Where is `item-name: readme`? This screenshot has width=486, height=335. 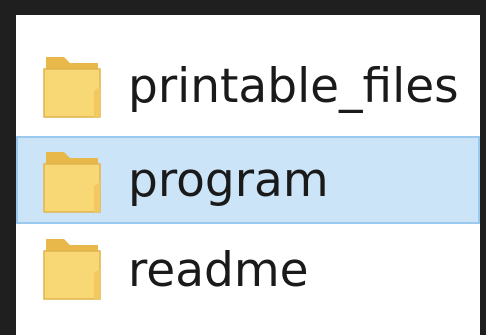 item-name: readme is located at coordinates (218, 270).